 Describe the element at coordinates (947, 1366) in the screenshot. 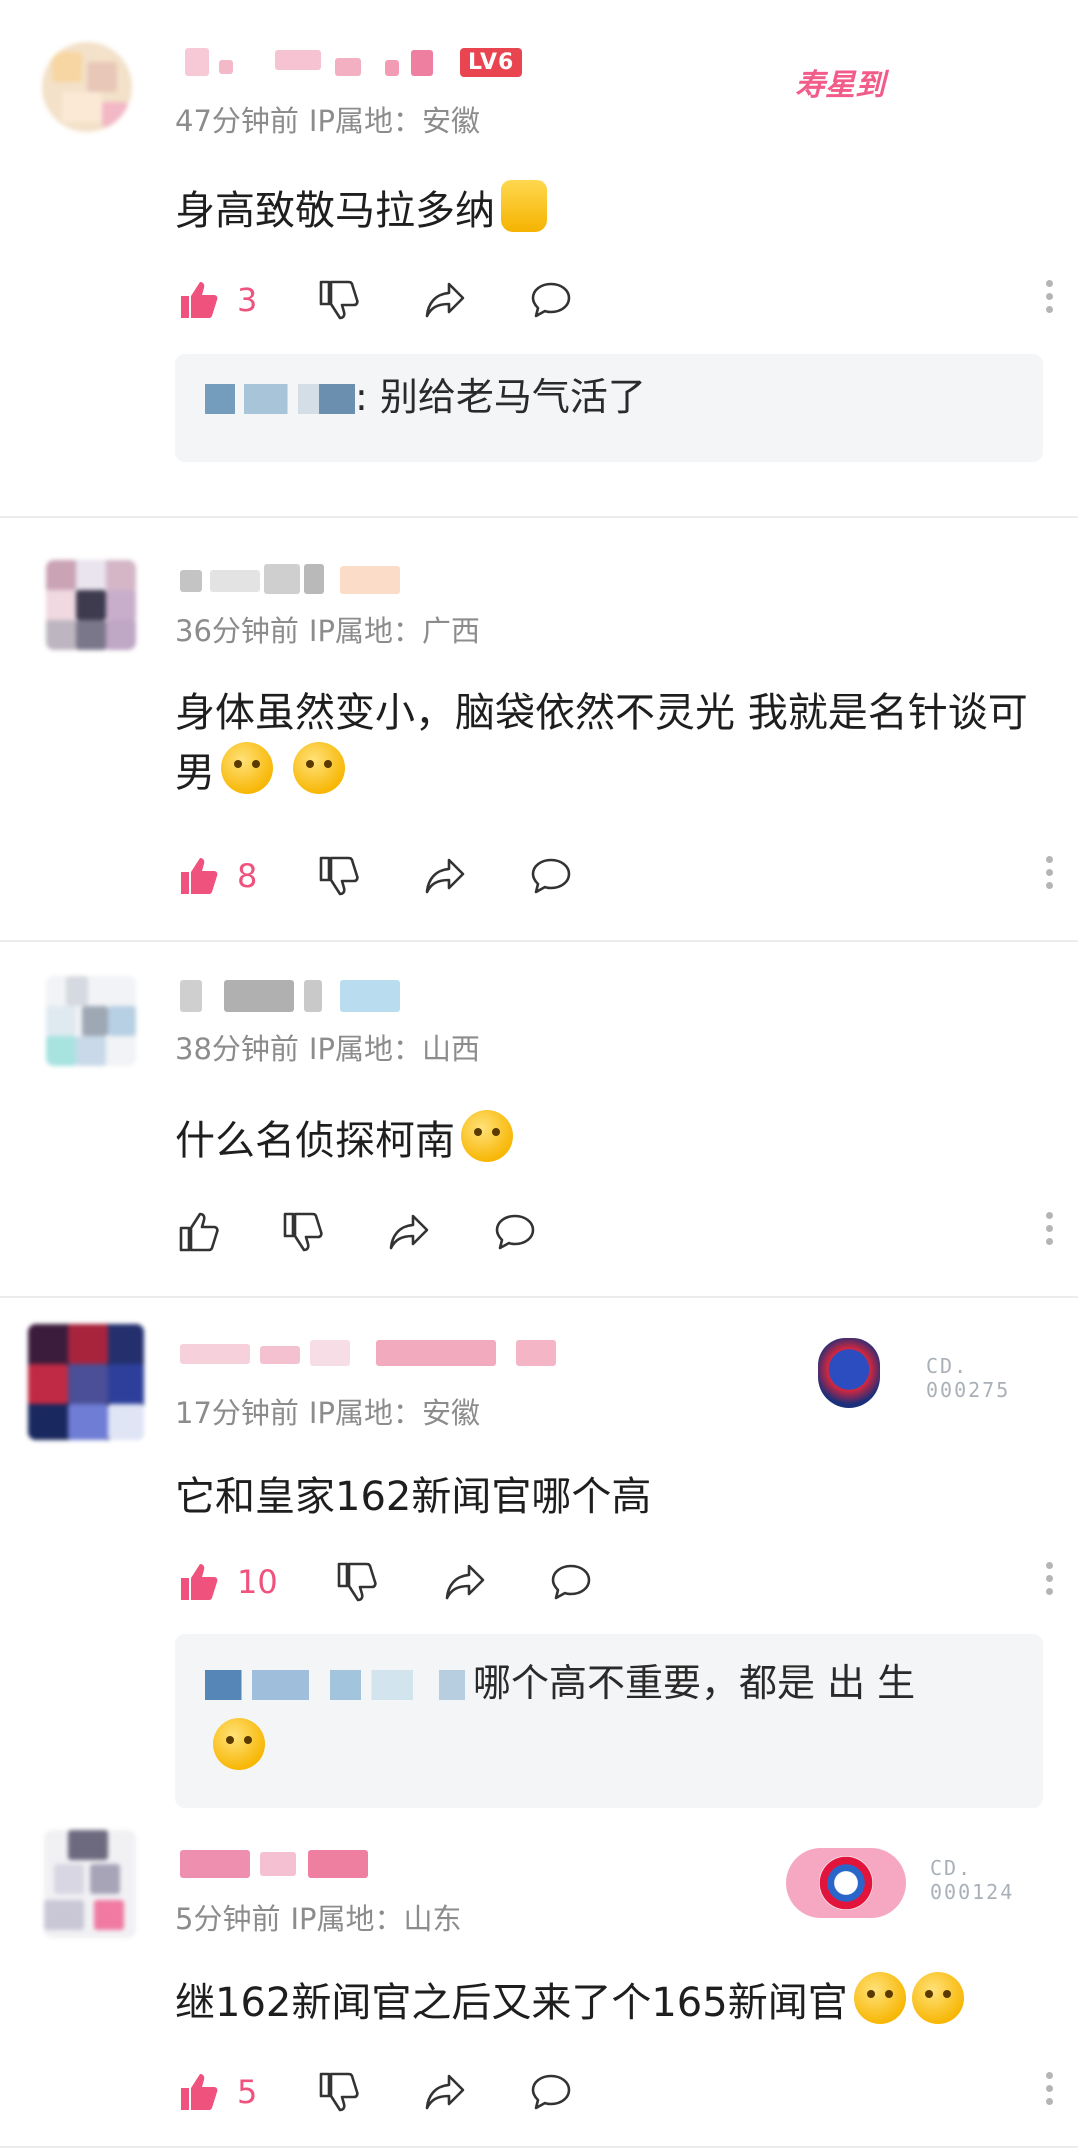

I see `badge-code-line: CD.` at that location.